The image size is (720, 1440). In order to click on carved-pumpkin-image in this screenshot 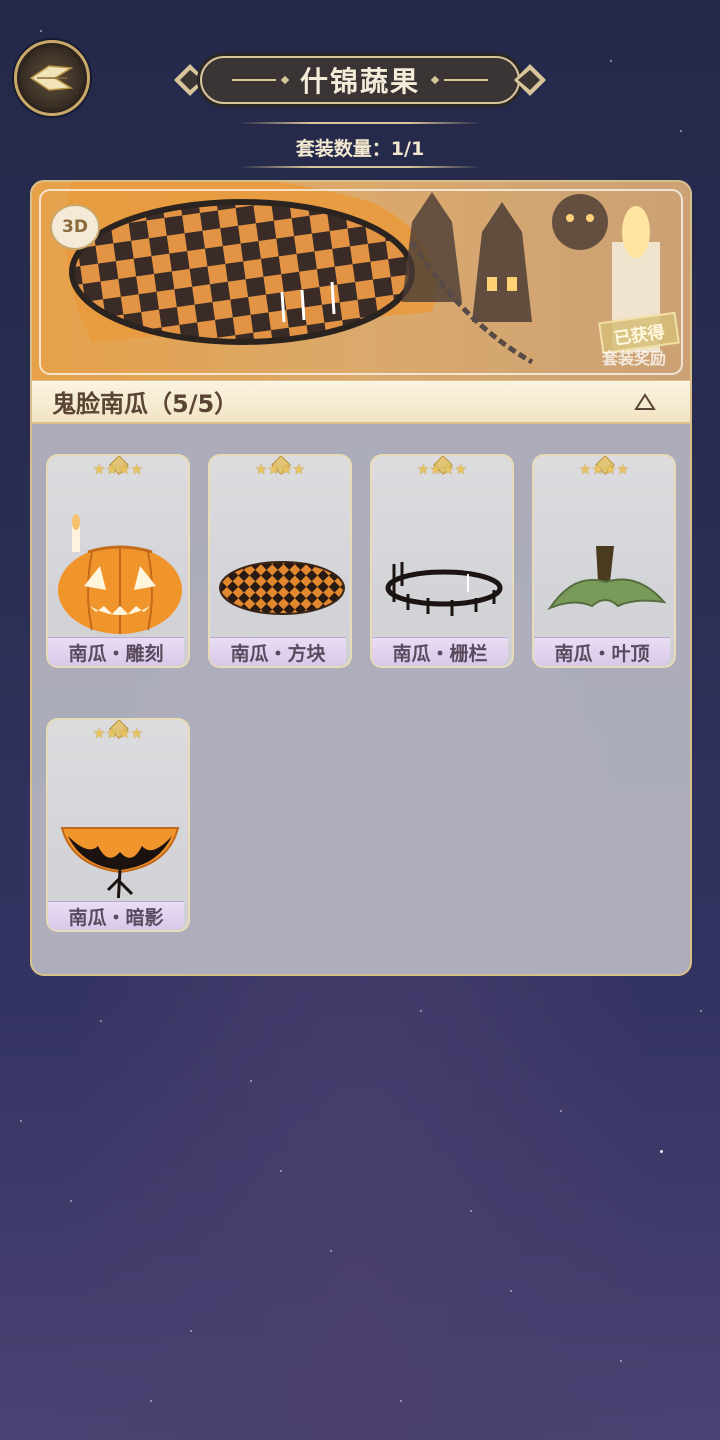, I will do `click(120, 574)`.